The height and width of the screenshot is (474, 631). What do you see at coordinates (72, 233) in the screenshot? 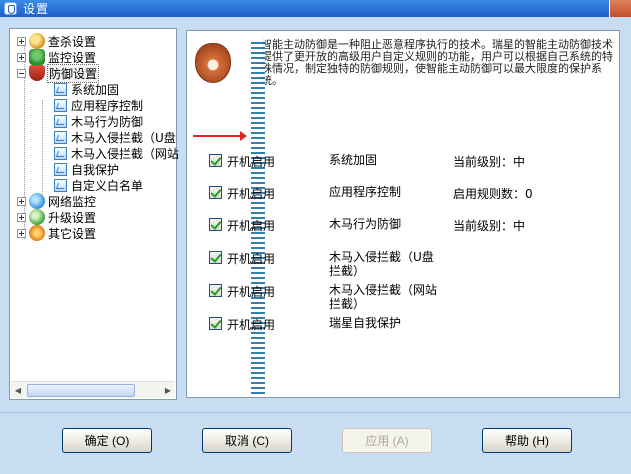
I see `tree-item-label: 其它设置` at bounding box center [72, 233].